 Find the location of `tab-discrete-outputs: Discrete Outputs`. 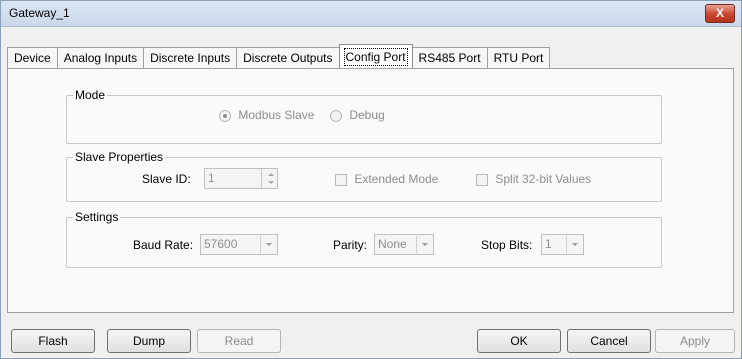

tab-discrete-outputs: Discrete Outputs is located at coordinates (288, 58).